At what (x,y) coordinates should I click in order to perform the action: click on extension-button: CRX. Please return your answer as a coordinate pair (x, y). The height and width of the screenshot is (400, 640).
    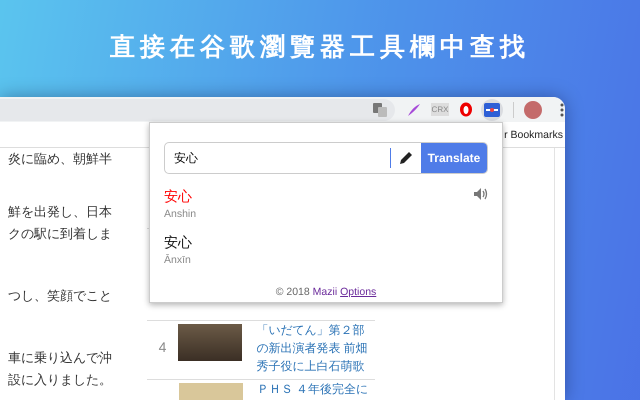
    Looking at the image, I should click on (440, 109).